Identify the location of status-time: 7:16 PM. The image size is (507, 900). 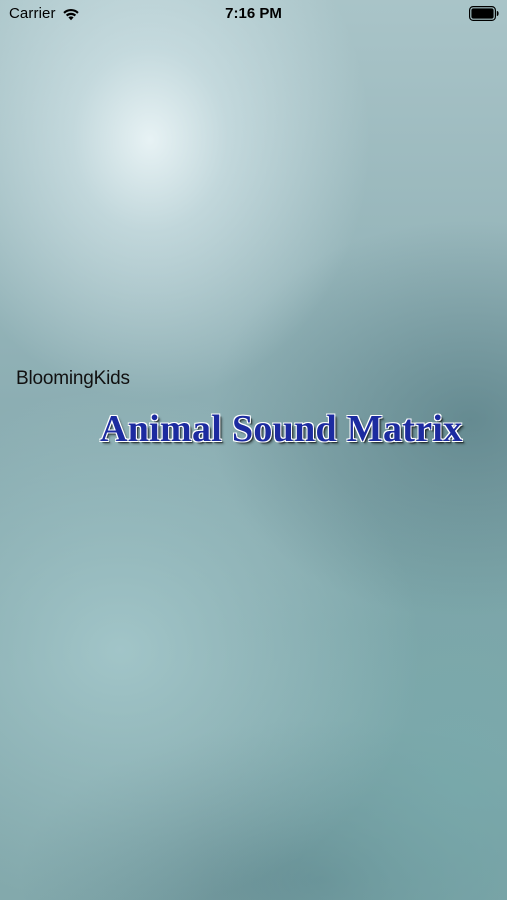
(253, 13).